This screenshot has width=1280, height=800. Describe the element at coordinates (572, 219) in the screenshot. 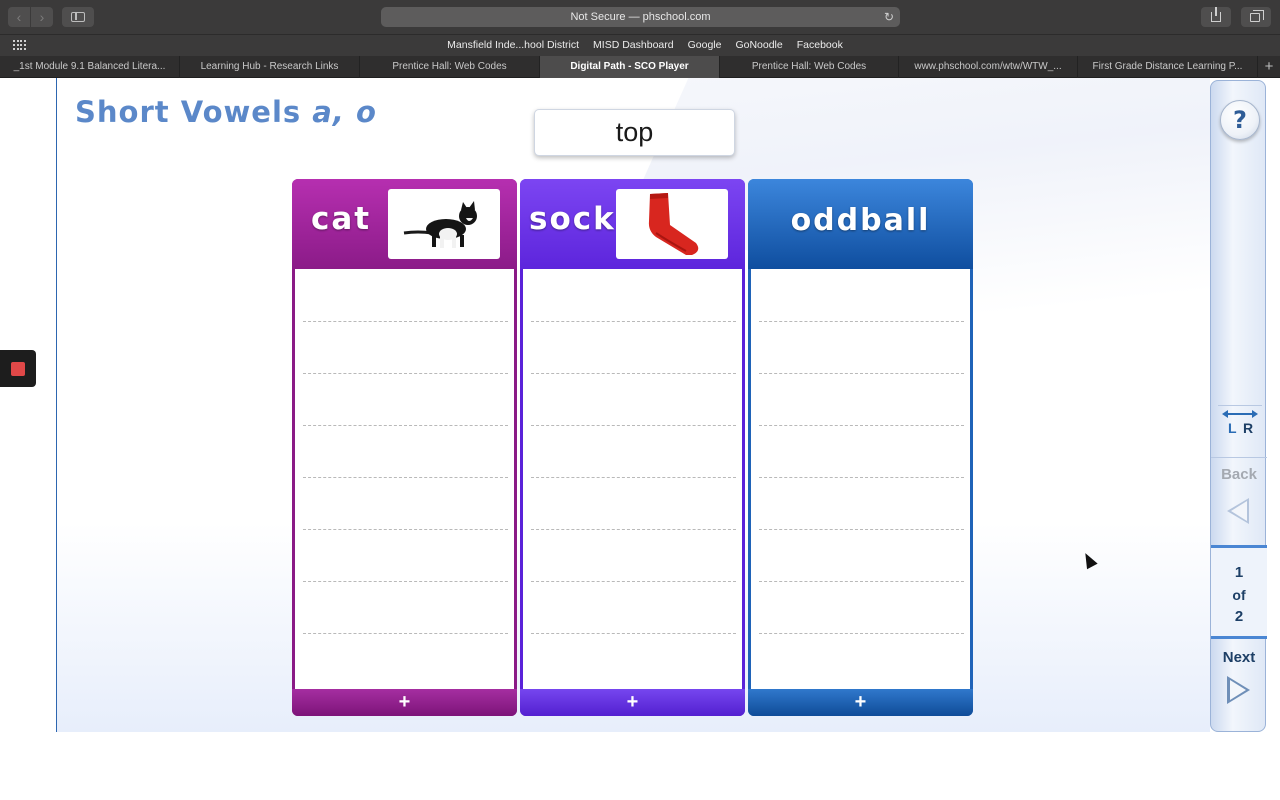

I see `column-label: sock` at that location.